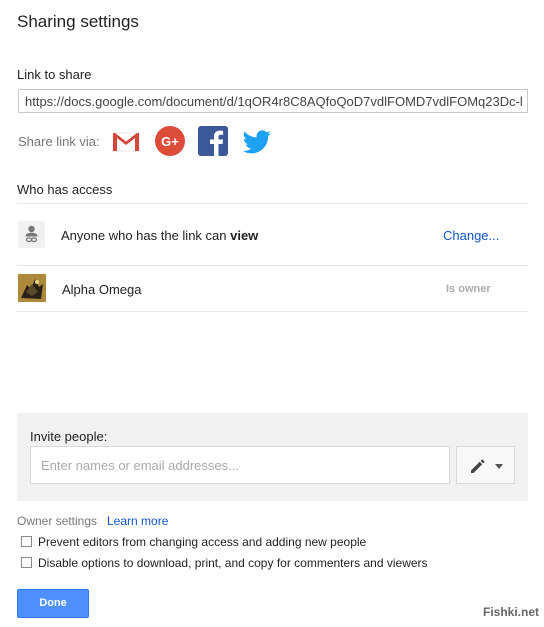 The image size is (544, 627). Describe the element at coordinates (257, 141) in the screenshot. I see `twitter-icon` at that location.